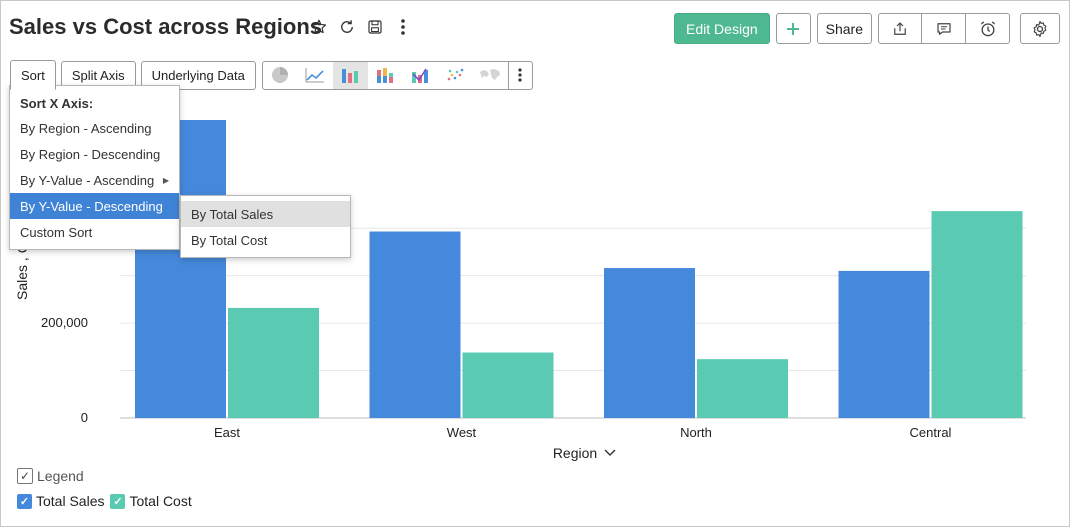 The width and height of the screenshot is (1070, 527). What do you see at coordinates (105, 501) in the screenshot?
I see `legend: ✓ Total Sales ✓ Total Cost` at bounding box center [105, 501].